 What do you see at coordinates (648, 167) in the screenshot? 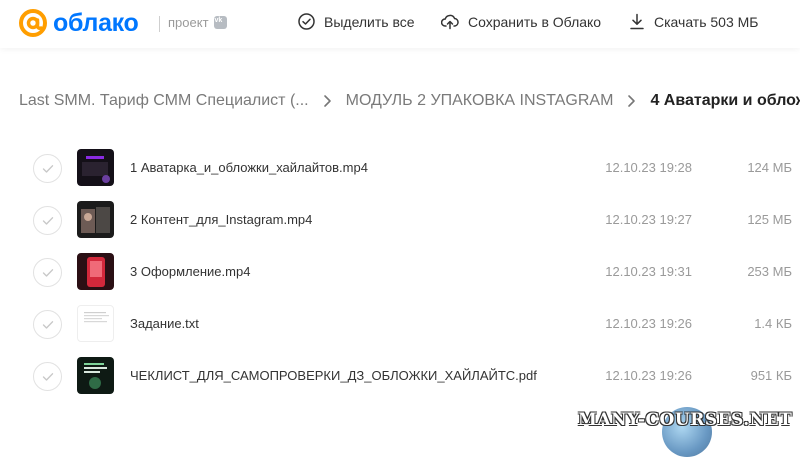
I see `file-date: 12.10.23 19:28` at bounding box center [648, 167].